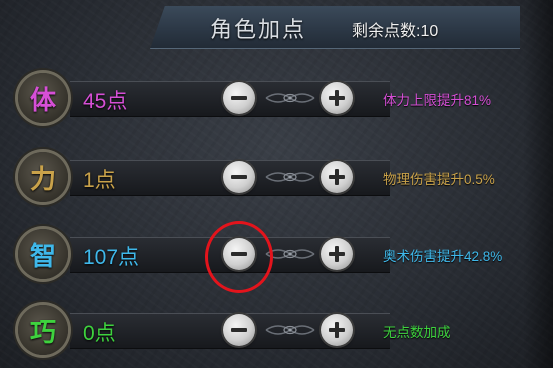  I want to click on stat-effect-stamina: 体力上限提升81%, so click(437, 100).